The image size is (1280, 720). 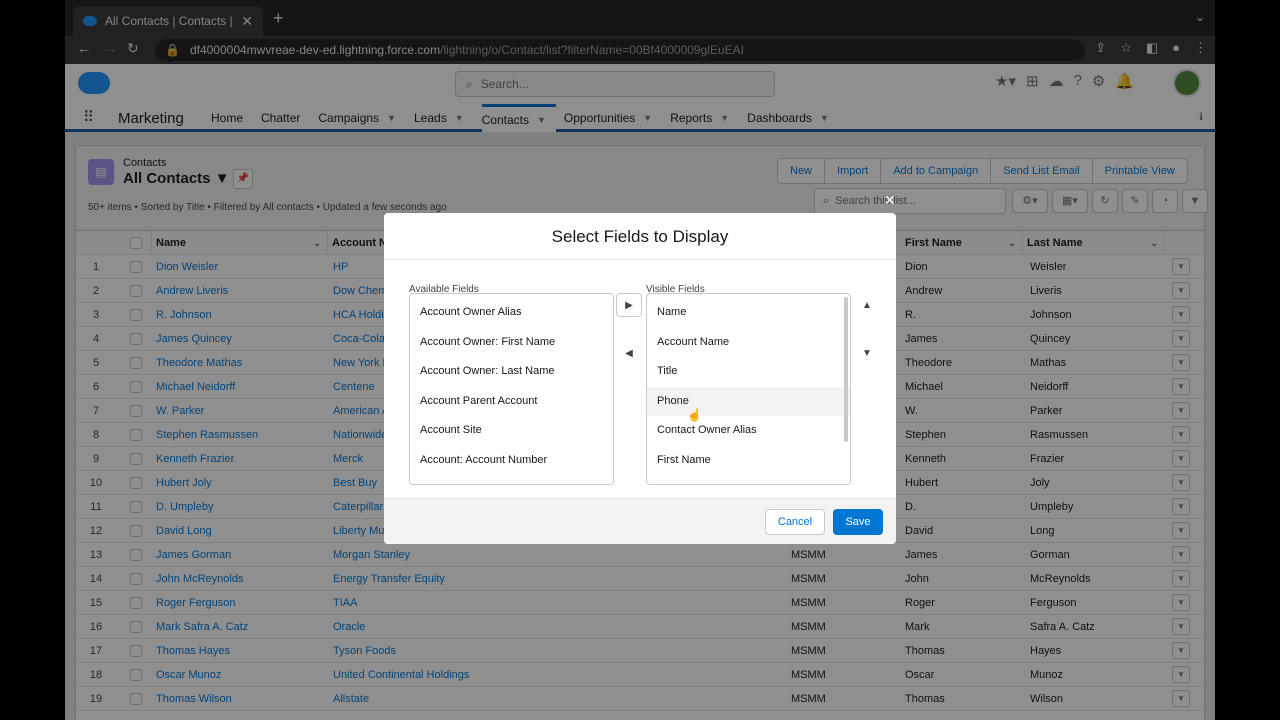 I want to click on save-button: Save, so click(x=858, y=522).